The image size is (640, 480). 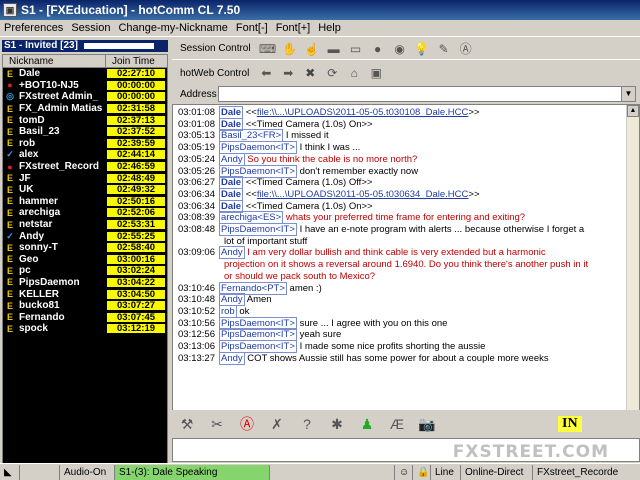 I want to click on scroll-up-arrow-icon: ▲, so click(x=633, y=111).